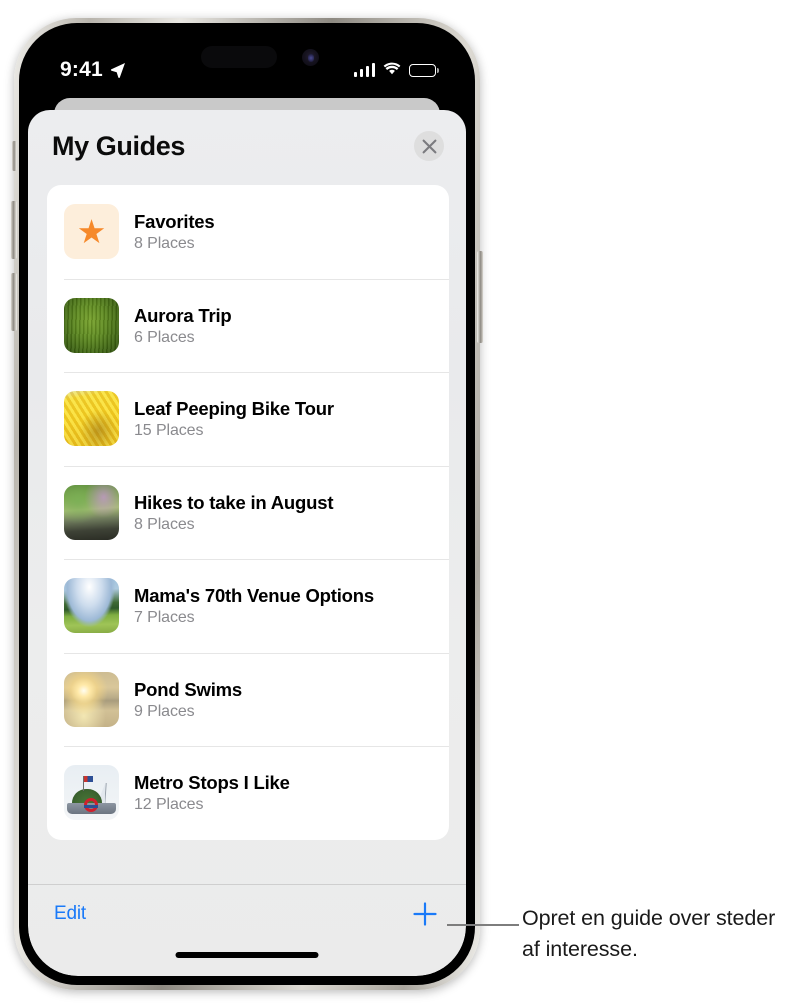  Describe the element at coordinates (247, 930) in the screenshot. I see `bottom-toolbar: Edit` at that location.